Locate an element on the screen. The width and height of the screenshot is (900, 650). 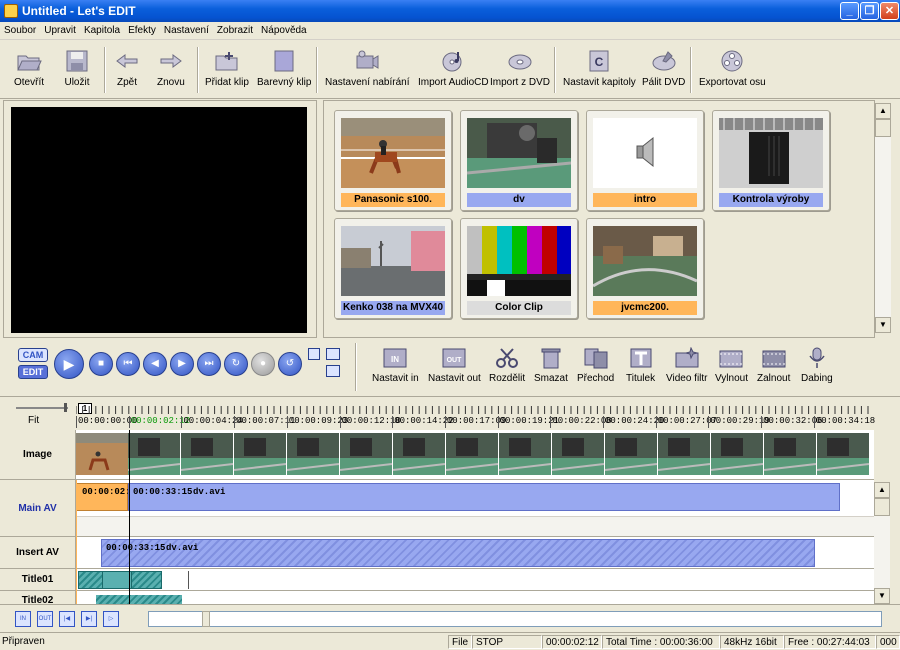
capture-settings-button: Nastavení nabírání is located at coordinates (367, 66).